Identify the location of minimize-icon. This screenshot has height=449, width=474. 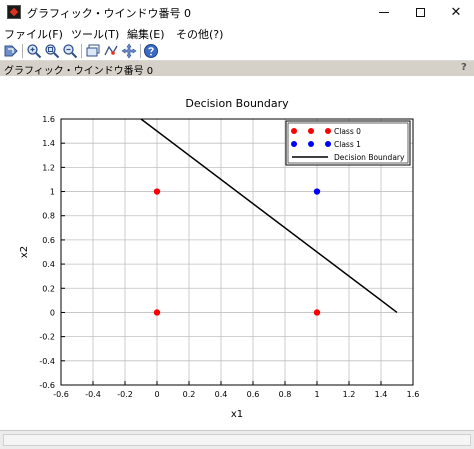
(384, 12).